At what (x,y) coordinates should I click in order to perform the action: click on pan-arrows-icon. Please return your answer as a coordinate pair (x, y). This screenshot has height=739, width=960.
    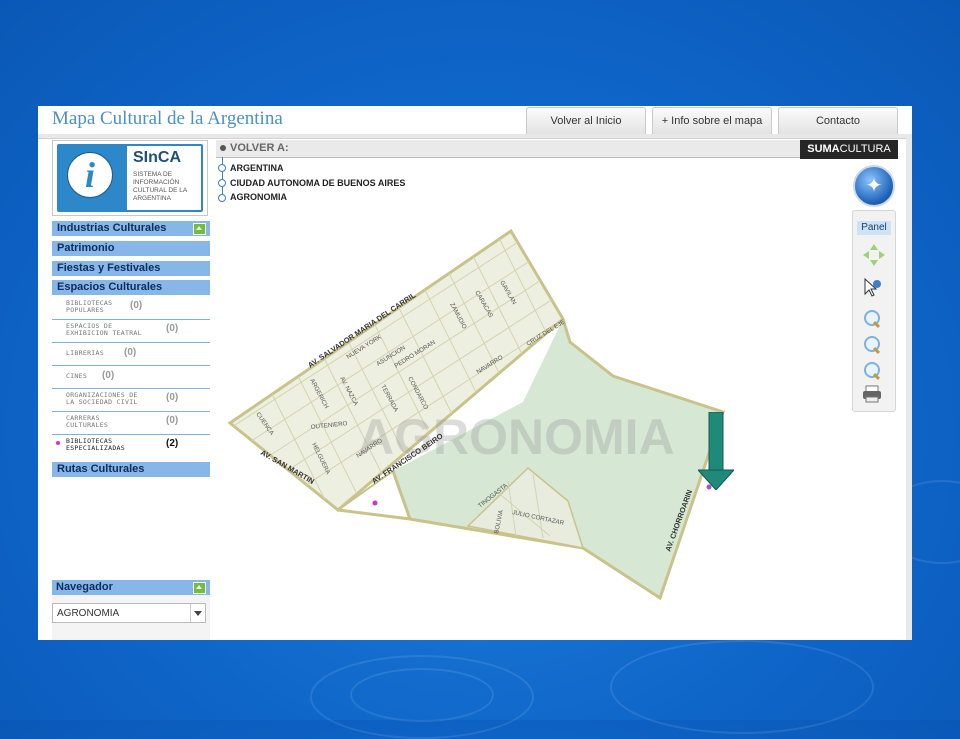
    Looking at the image, I should click on (873, 254).